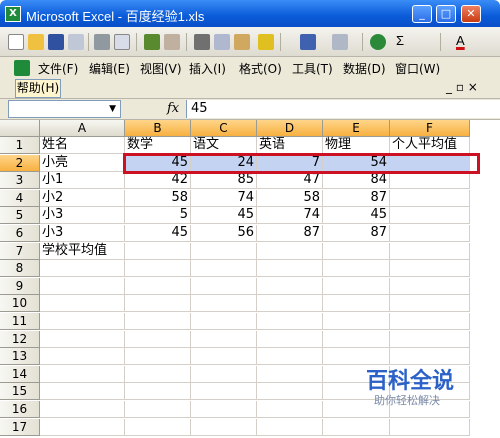  I want to click on cell-a7: 学校平均值, so click(82, 251).